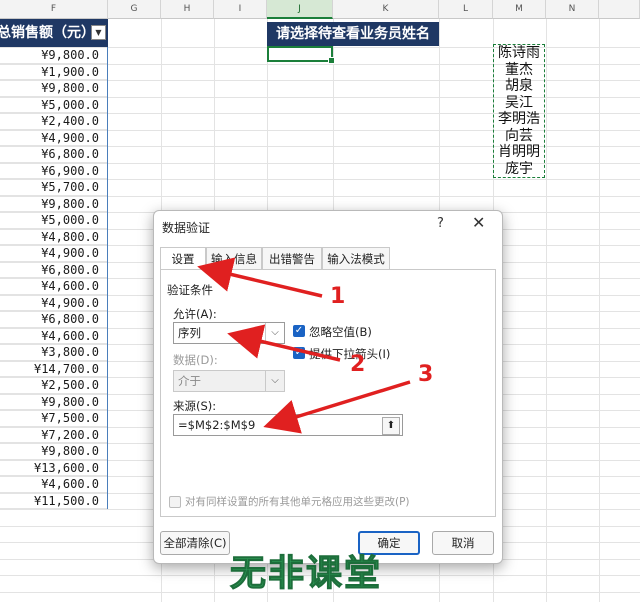  What do you see at coordinates (391, 426) in the screenshot?
I see `collapse-dialog-icon: ⬆` at bounding box center [391, 426].